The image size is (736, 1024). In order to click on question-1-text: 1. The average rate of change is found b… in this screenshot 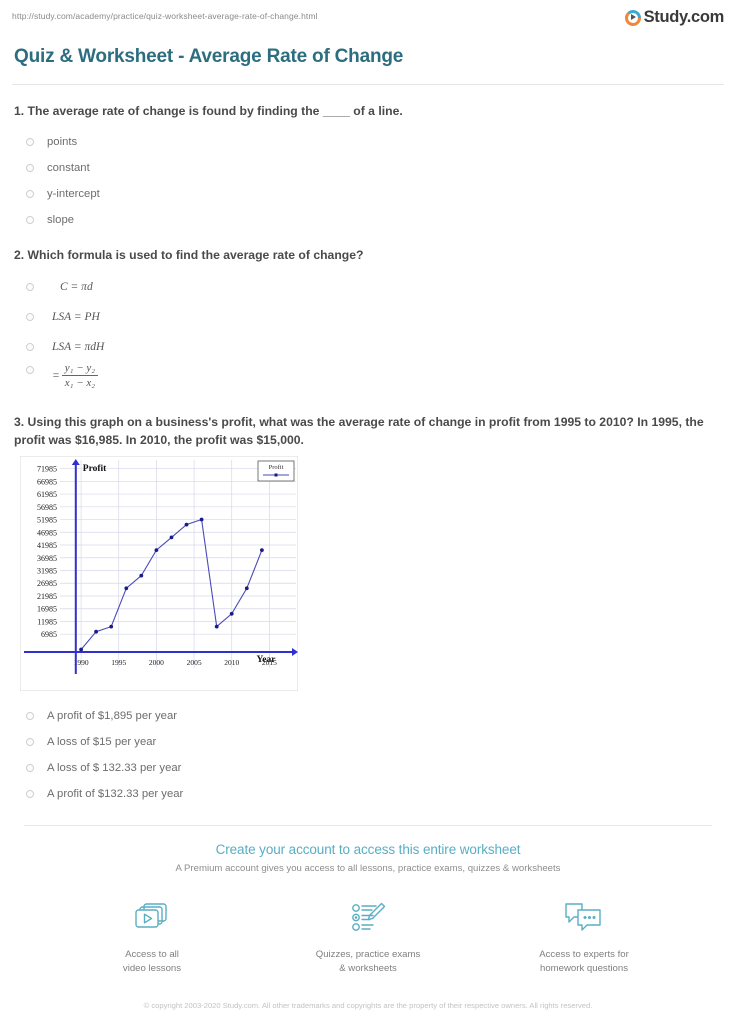, I will do `click(208, 111)`.